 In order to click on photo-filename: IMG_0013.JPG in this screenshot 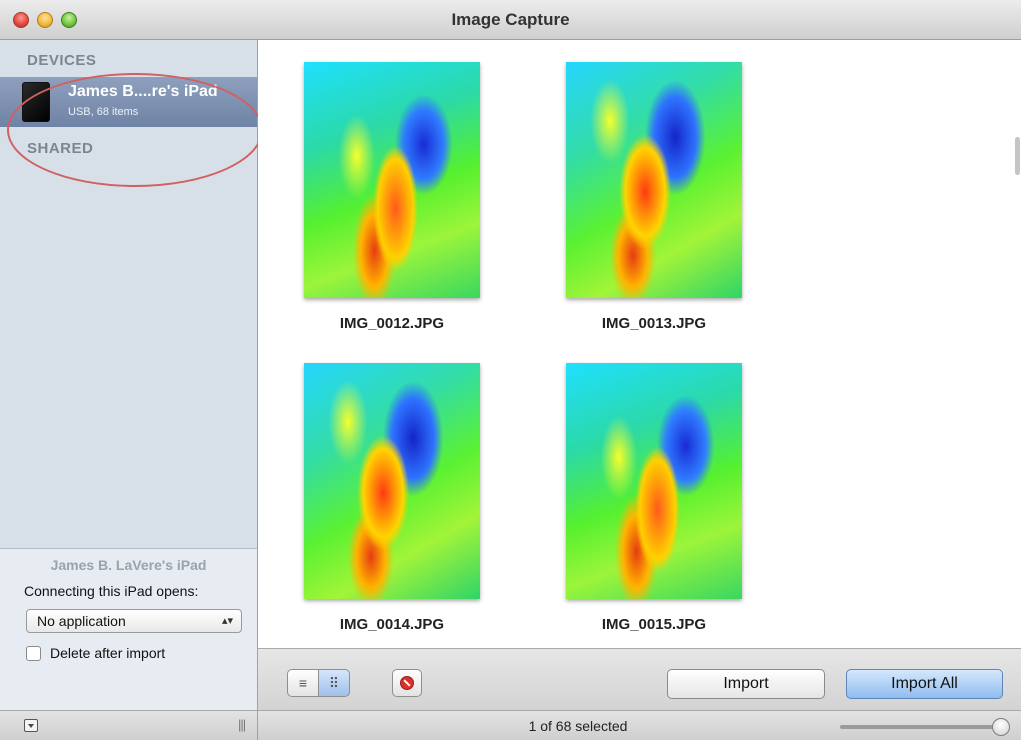, I will do `click(654, 323)`.